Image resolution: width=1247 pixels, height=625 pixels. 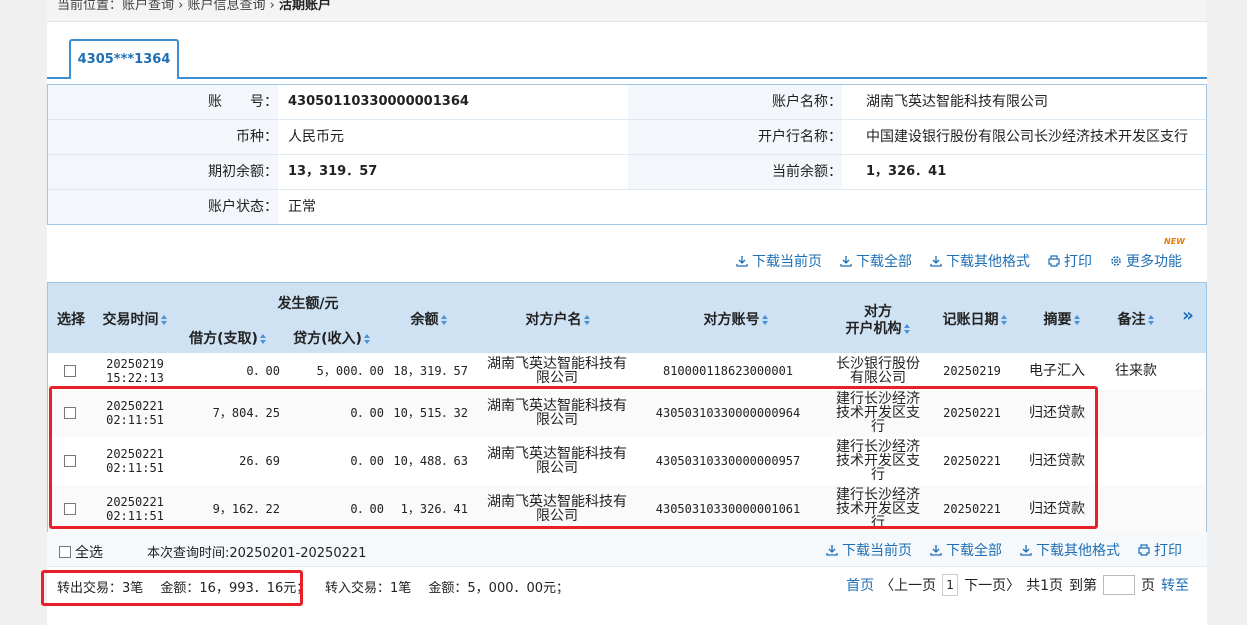 I want to click on tab-account: 4305***1364, so click(x=124, y=59).